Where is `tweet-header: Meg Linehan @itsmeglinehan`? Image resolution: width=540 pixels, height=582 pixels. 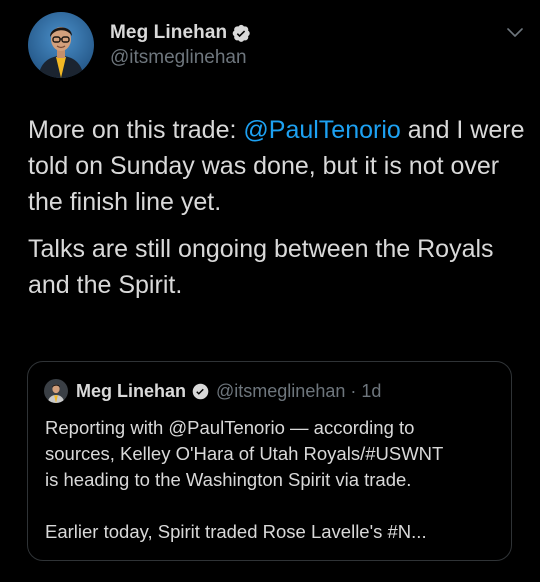 tweet-header: Meg Linehan @itsmeglinehan is located at coordinates (278, 45).